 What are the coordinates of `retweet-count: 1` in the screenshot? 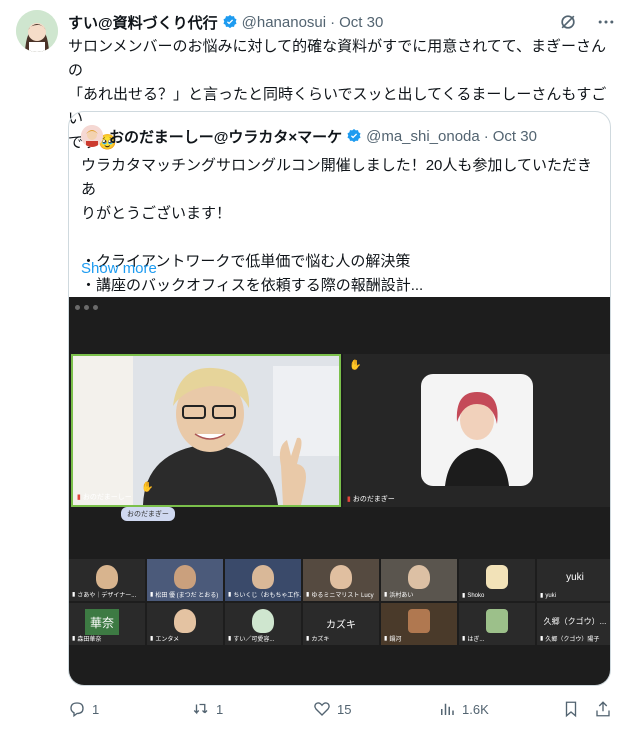 It's located at (220, 709).